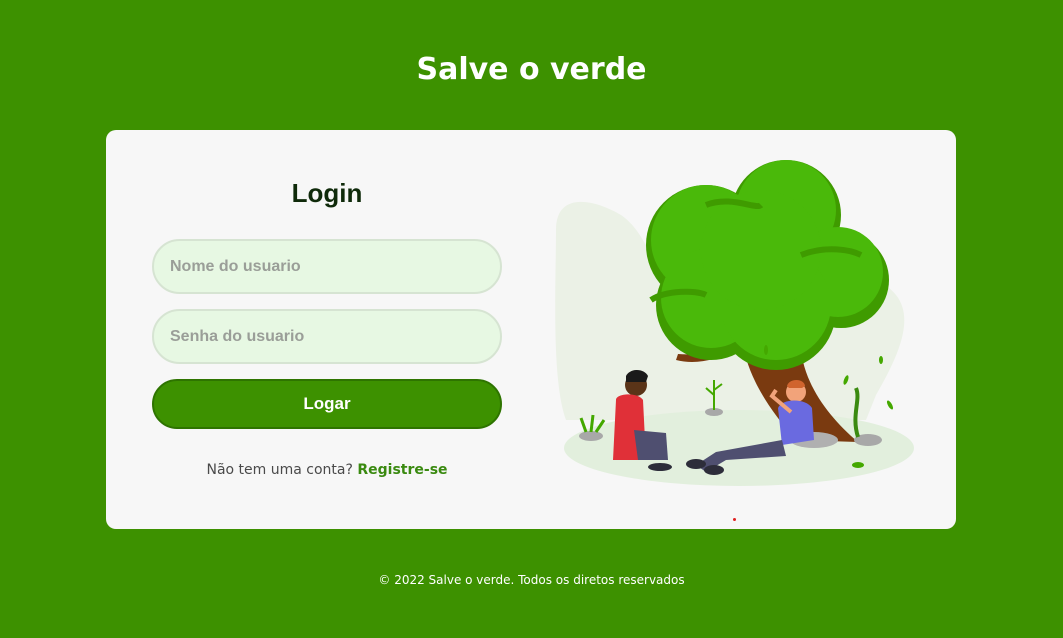  I want to click on red-dot-marker, so click(734, 519).